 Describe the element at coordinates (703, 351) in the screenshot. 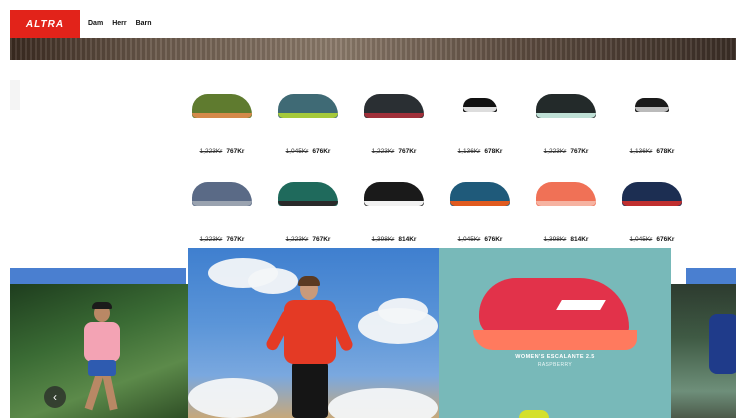

I see `promo-image-forest-runner` at that location.